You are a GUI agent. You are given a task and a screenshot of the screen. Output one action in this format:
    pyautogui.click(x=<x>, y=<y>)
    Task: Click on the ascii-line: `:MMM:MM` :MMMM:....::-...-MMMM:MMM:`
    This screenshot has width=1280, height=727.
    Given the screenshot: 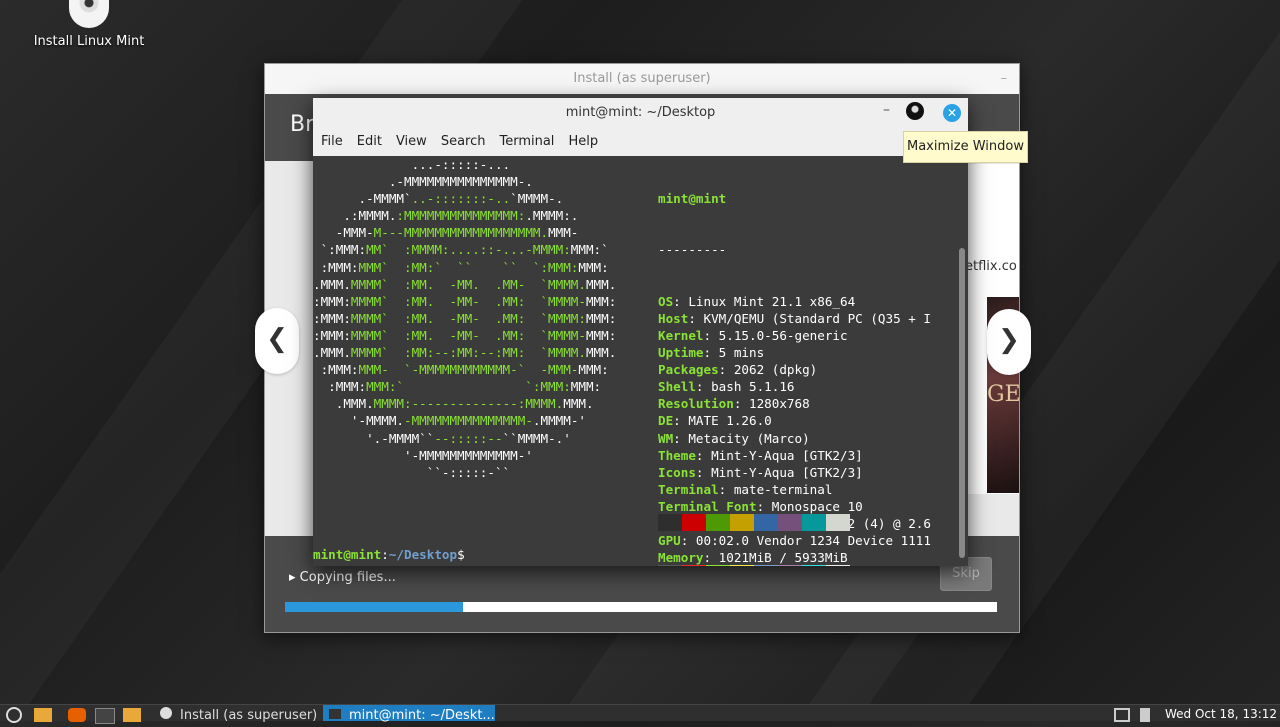 What is the action you would take?
    pyautogui.click(x=464, y=249)
    